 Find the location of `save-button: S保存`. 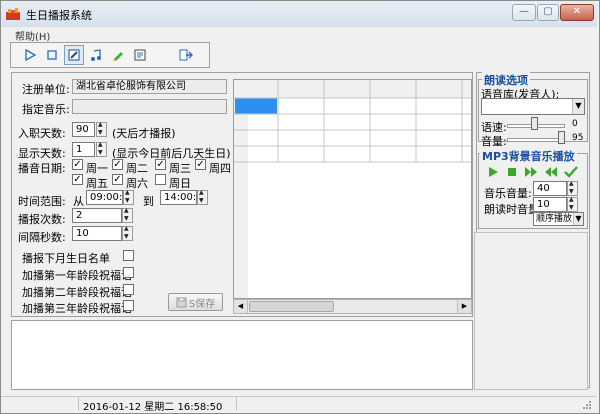

save-button: S保存 is located at coordinates (195, 302).